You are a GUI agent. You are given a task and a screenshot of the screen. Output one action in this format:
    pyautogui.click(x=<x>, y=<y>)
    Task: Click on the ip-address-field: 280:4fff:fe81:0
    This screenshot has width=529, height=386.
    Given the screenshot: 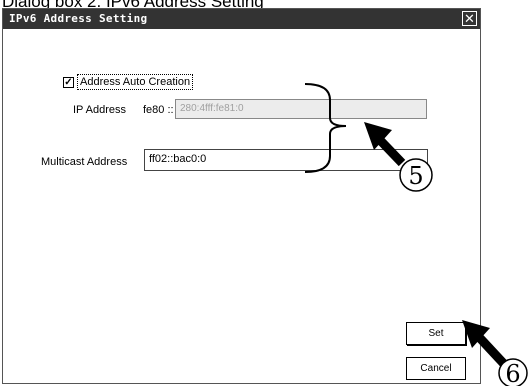 What is the action you would take?
    pyautogui.click(x=301, y=109)
    